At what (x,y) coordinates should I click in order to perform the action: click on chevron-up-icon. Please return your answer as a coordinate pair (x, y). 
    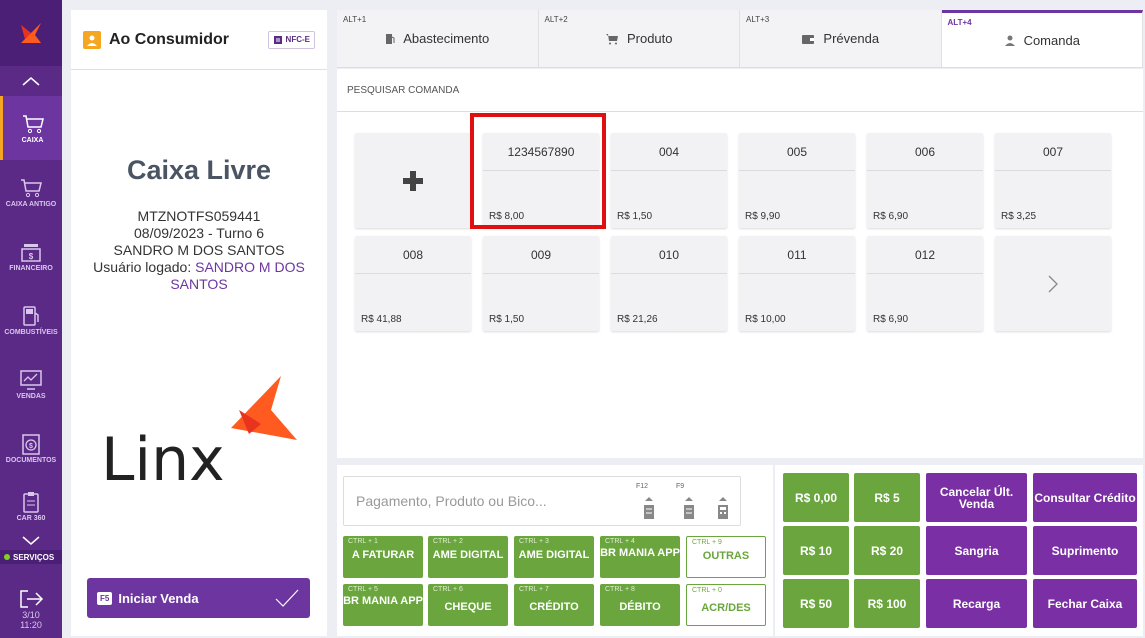
    Looking at the image, I should click on (31, 81).